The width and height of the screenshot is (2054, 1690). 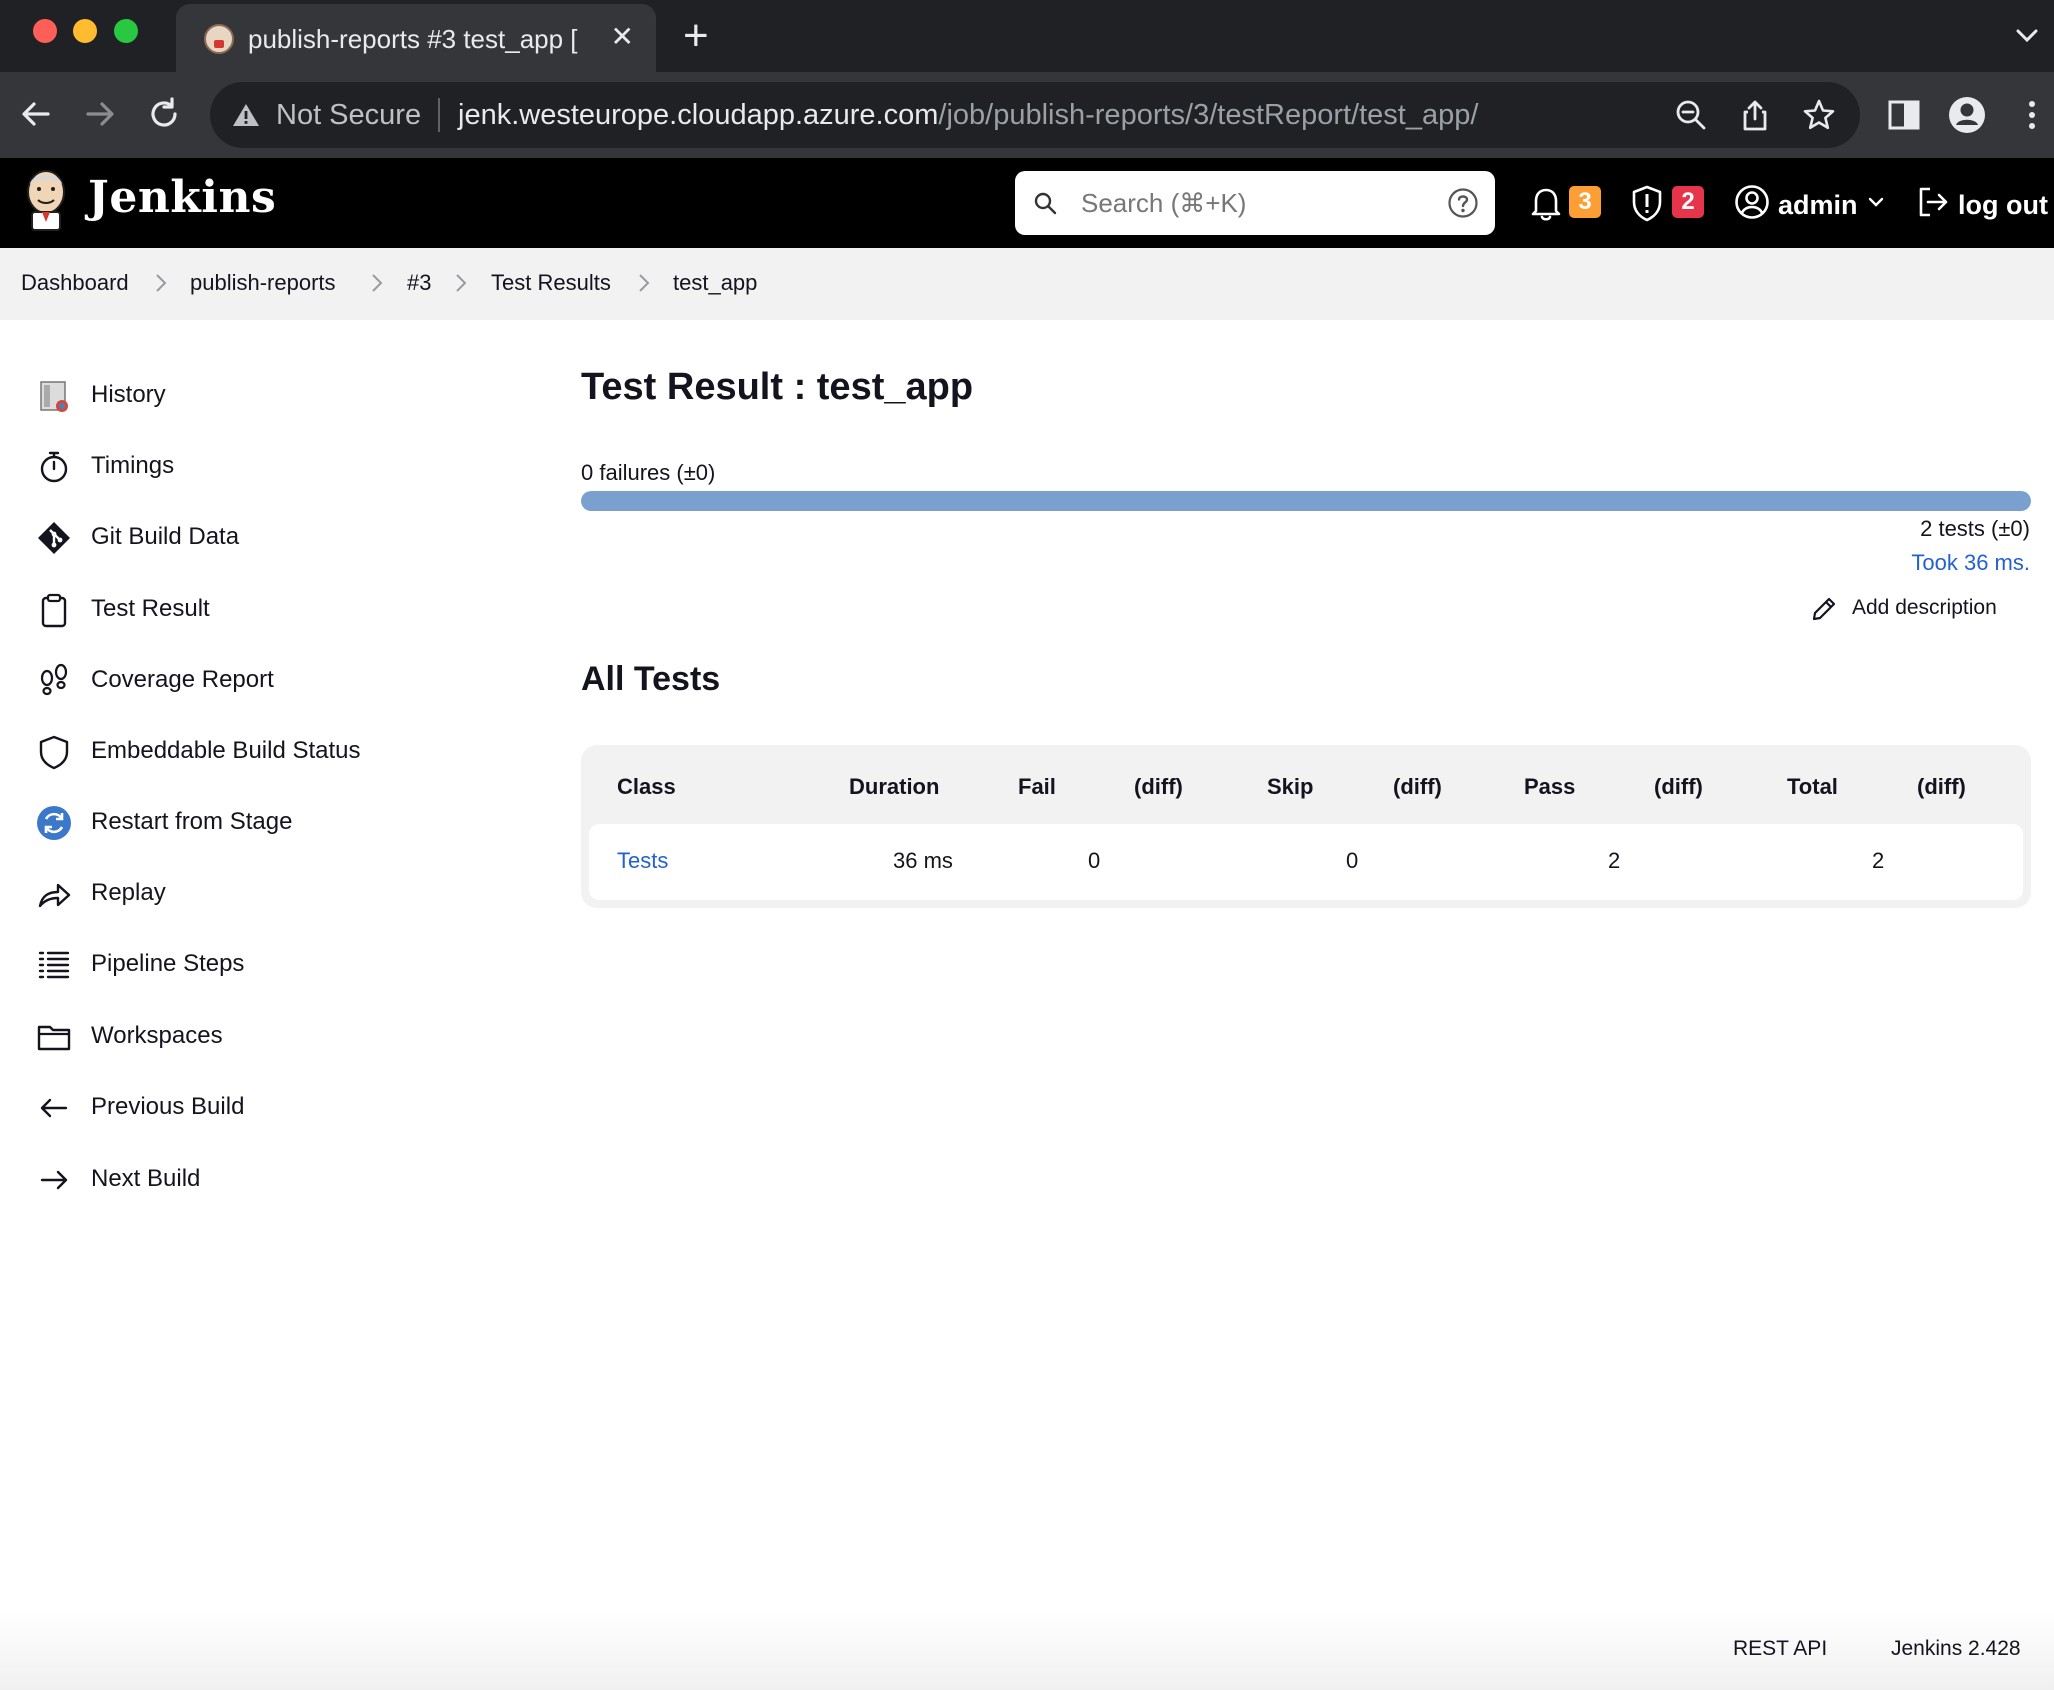 I want to click on not-secure-label: Not Secure, so click(x=348, y=115).